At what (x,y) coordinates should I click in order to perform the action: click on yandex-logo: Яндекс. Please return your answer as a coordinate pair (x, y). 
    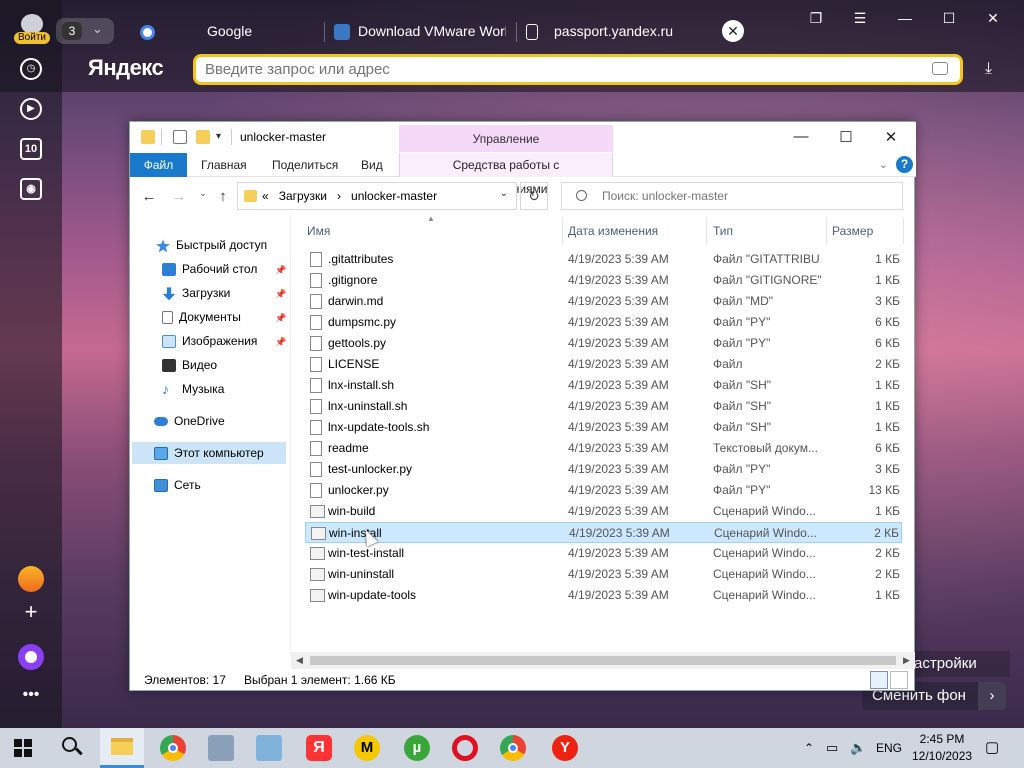
    Looking at the image, I should click on (126, 68).